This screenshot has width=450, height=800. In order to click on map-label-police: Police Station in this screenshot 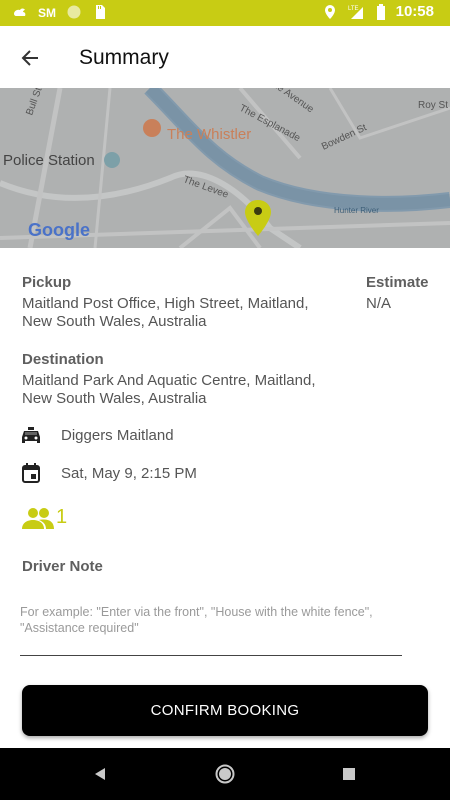, I will do `click(49, 160)`.